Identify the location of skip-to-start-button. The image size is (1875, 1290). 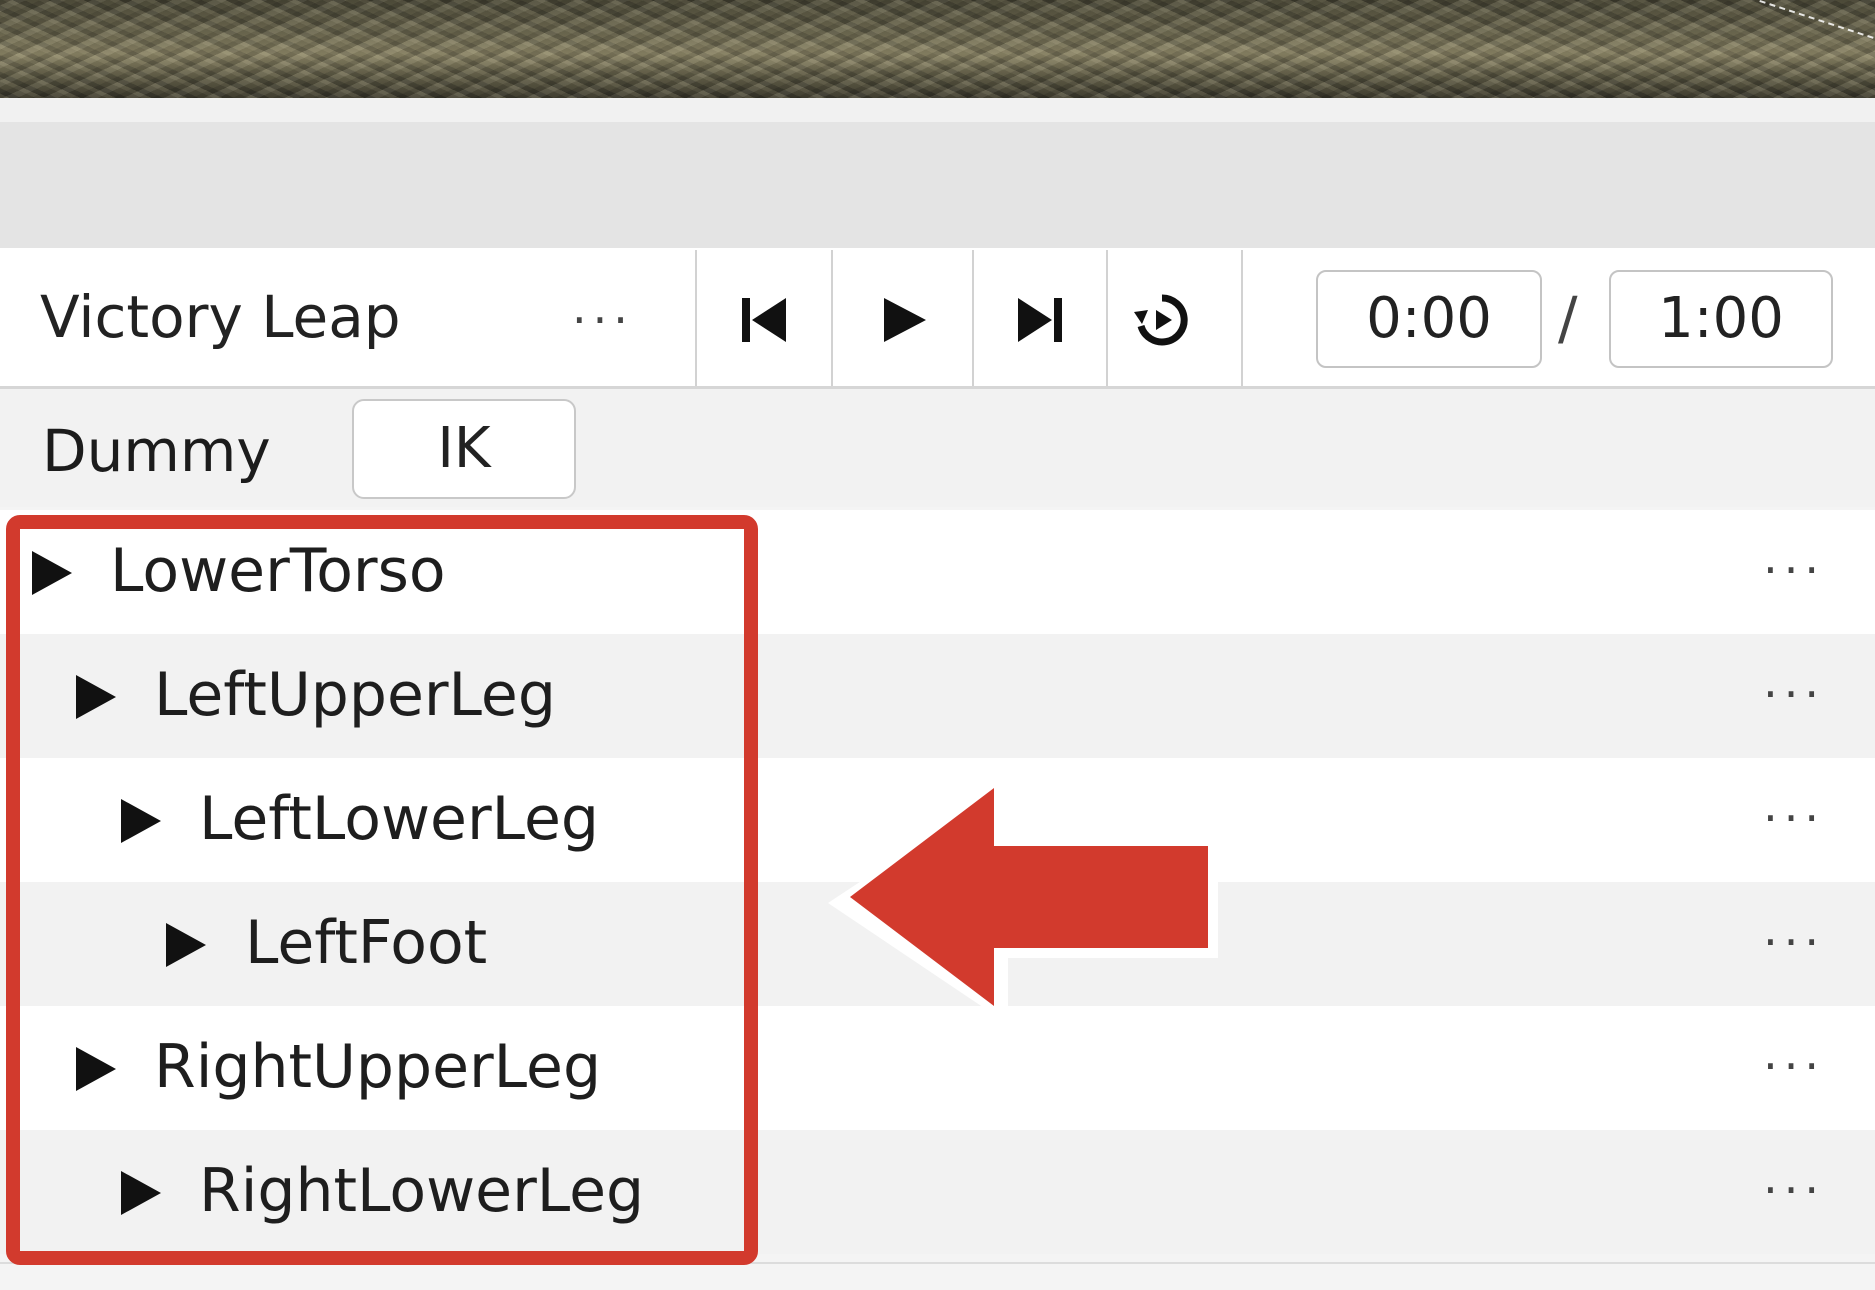
(764, 320).